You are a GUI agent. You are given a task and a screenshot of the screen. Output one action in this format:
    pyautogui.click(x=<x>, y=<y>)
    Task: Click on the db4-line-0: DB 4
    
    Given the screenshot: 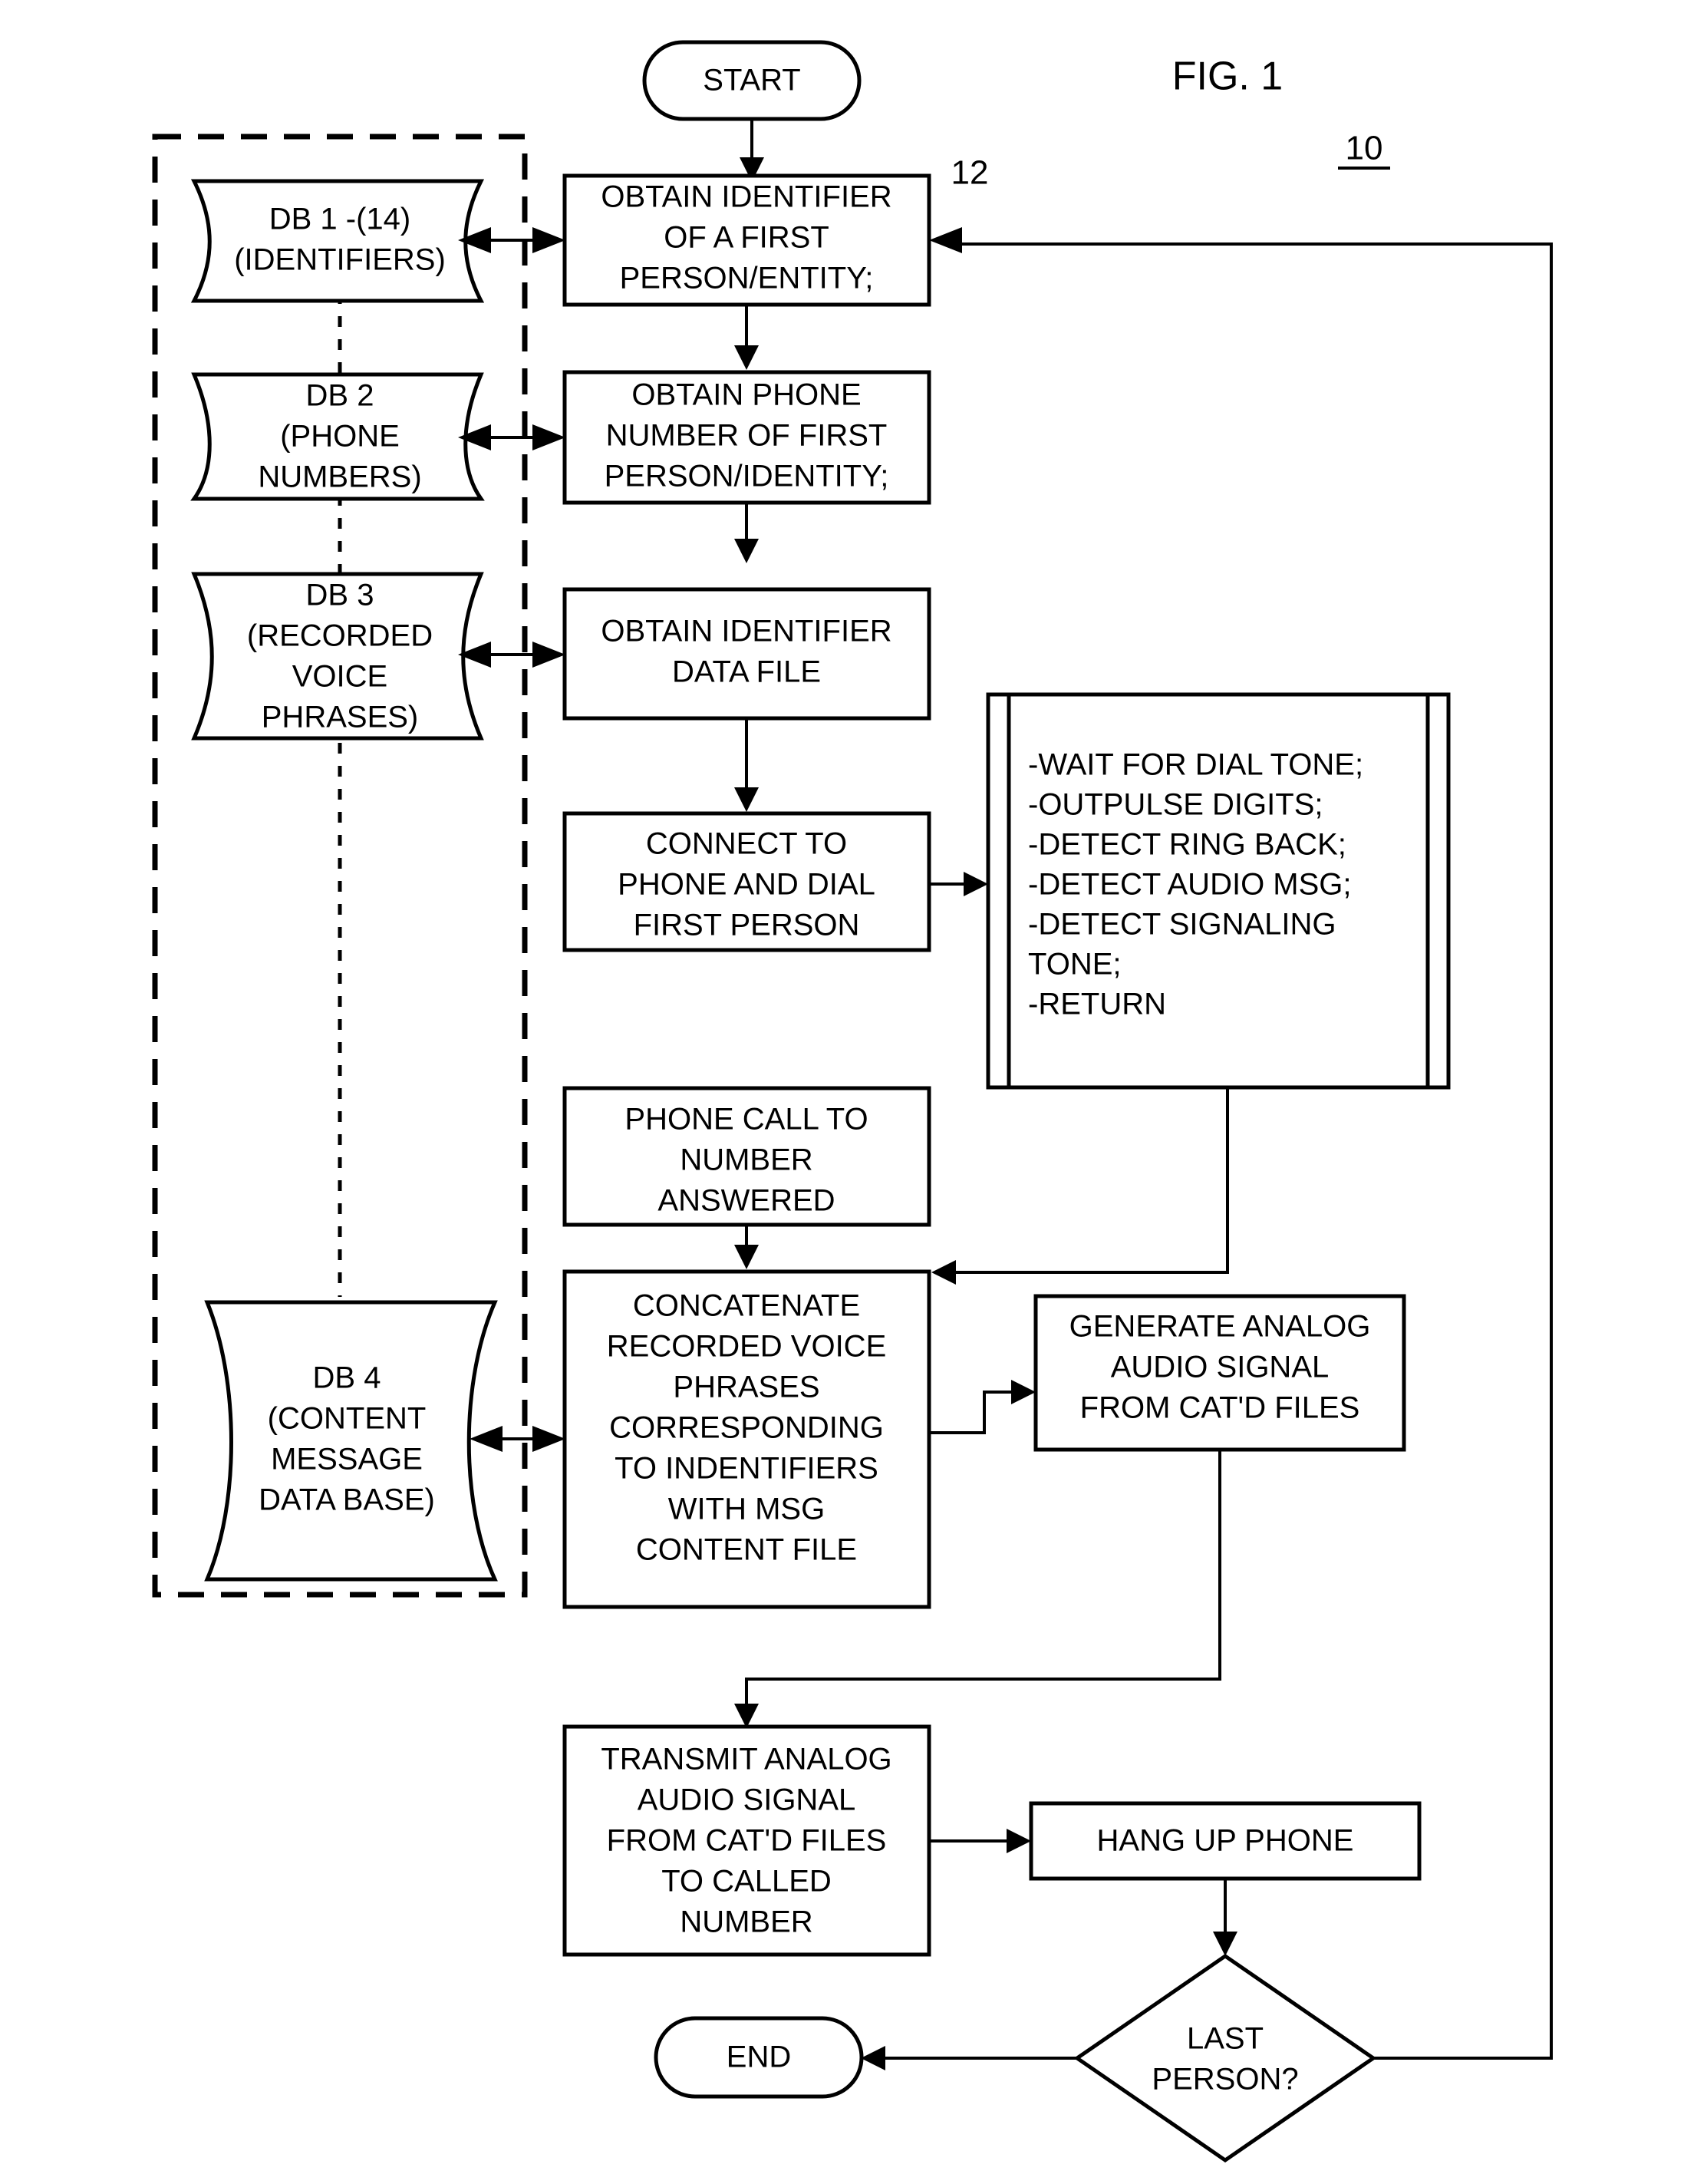 What is the action you would take?
    pyautogui.click(x=347, y=1378)
    